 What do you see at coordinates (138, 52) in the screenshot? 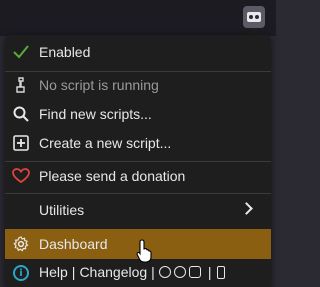
I see `enabled-toggle: Enabled` at bounding box center [138, 52].